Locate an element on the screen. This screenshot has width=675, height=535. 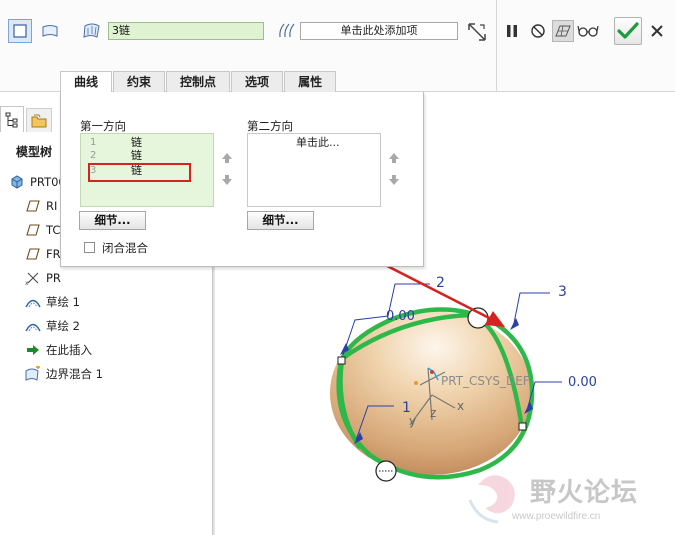
surface-type-button is located at coordinates (20, 31).